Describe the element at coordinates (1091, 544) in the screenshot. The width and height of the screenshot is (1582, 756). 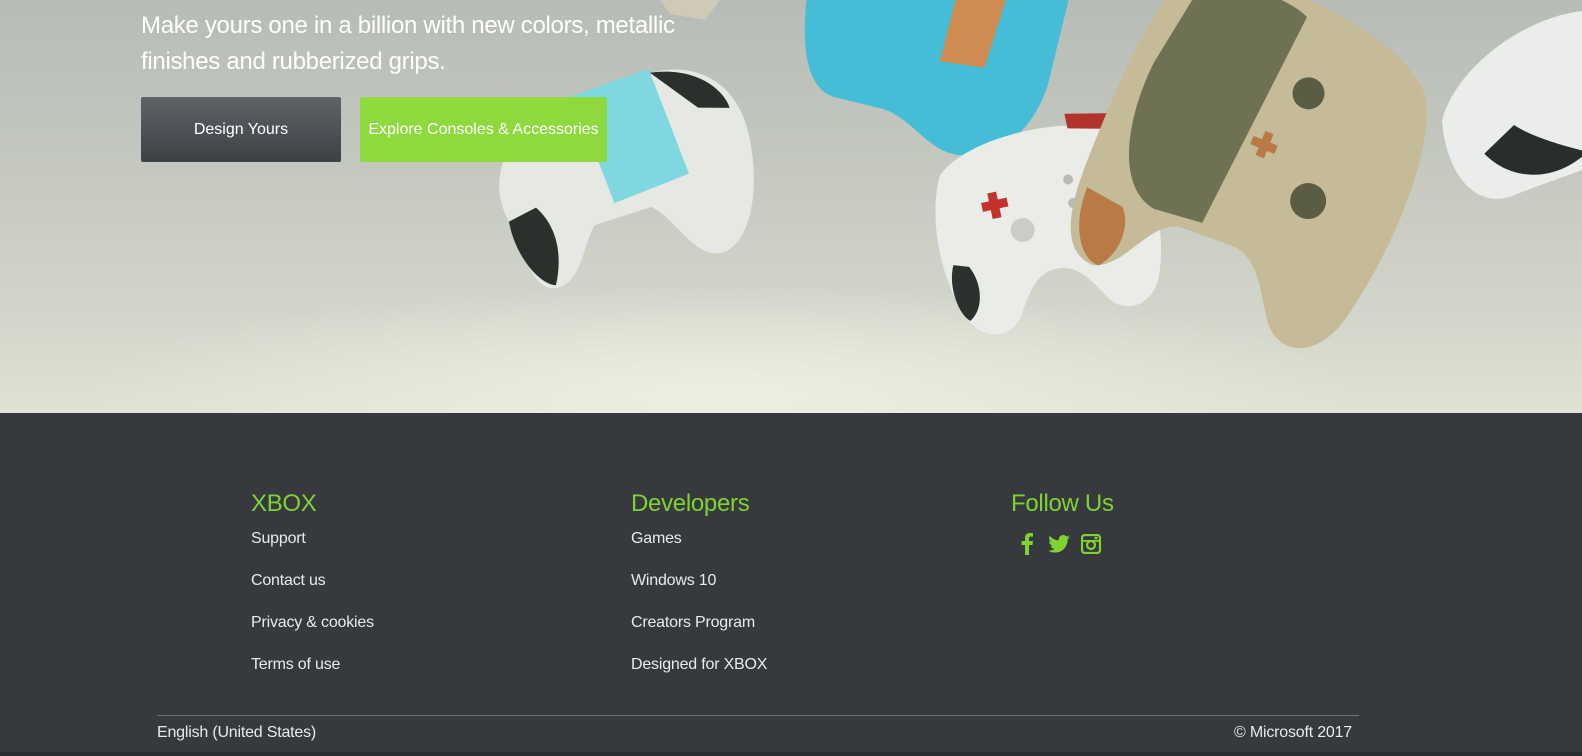
I see `instagram-icon` at that location.